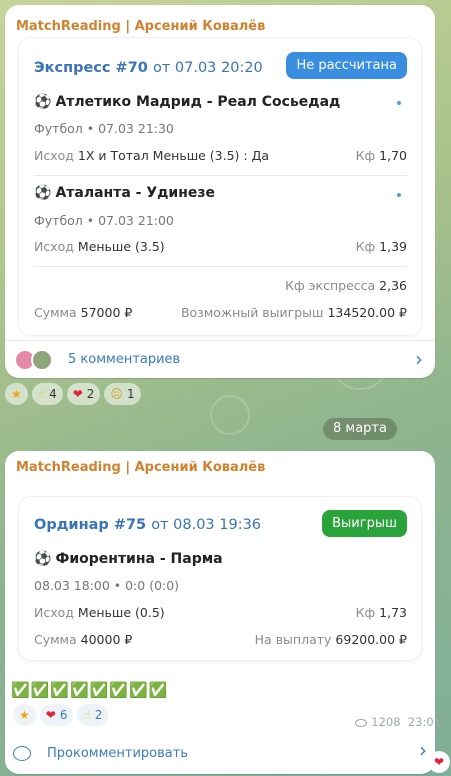  What do you see at coordinates (116, 394) in the screenshot?
I see `crying-face-icon: ☹` at bounding box center [116, 394].